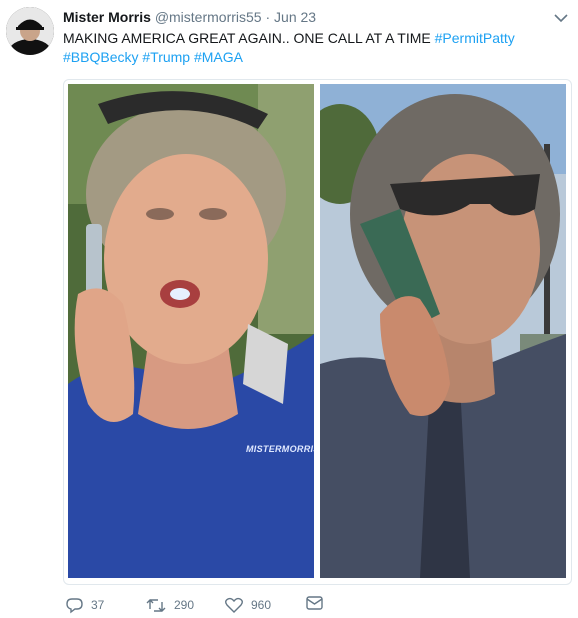 The width and height of the screenshot is (578, 618). Describe the element at coordinates (98, 605) in the screenshot. I see `reply-count: 37` at that location.